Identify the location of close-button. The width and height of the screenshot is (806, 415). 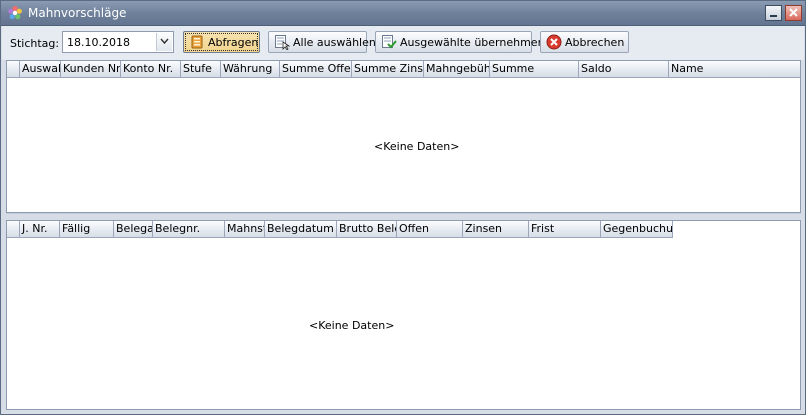
(793, 13).